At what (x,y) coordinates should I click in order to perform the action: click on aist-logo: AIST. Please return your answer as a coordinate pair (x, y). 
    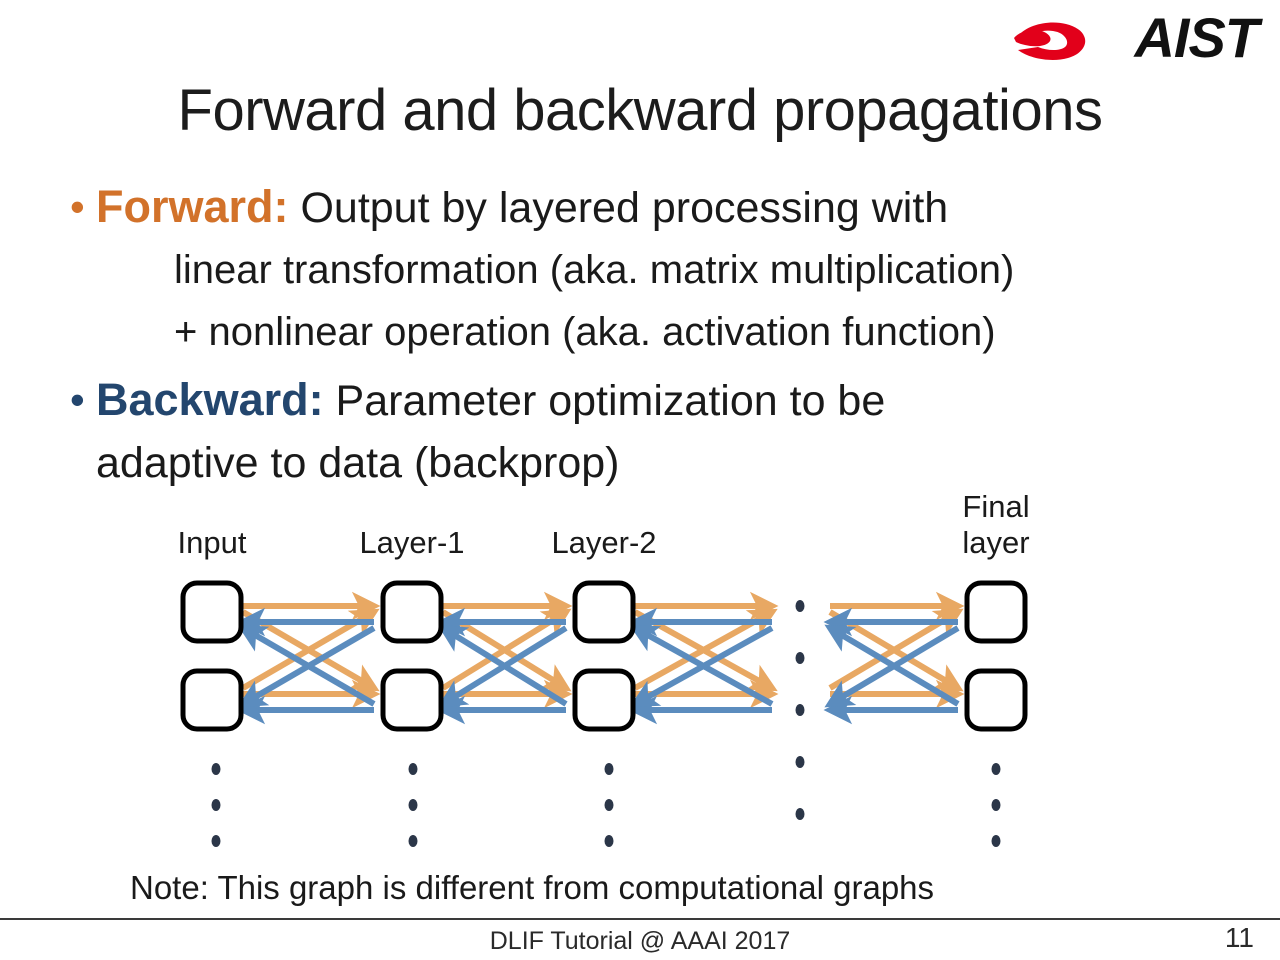
    Looking at the image, I should click on (1135, 38).